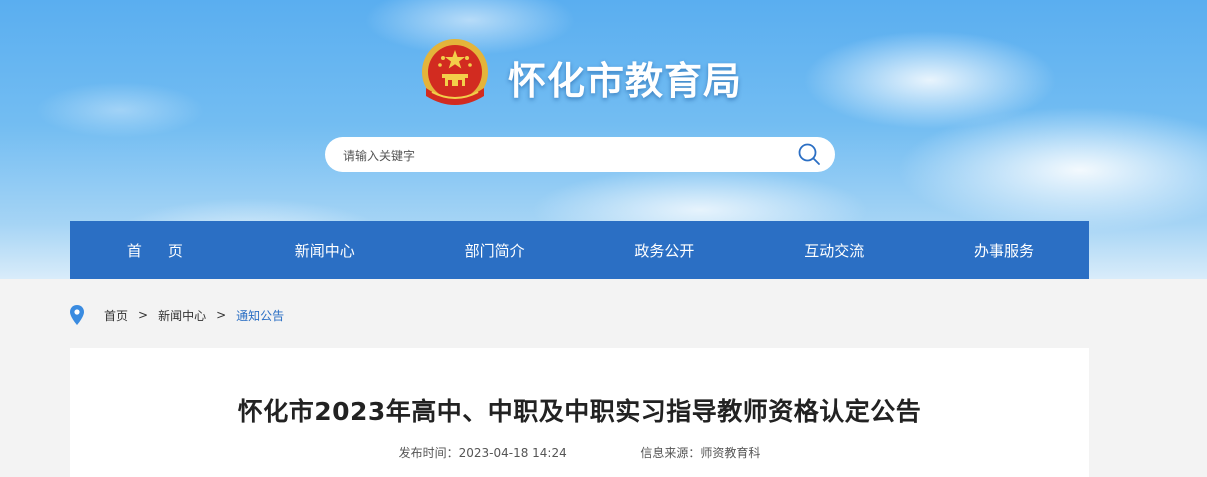  I want to click on search-box, so click(580, 154).